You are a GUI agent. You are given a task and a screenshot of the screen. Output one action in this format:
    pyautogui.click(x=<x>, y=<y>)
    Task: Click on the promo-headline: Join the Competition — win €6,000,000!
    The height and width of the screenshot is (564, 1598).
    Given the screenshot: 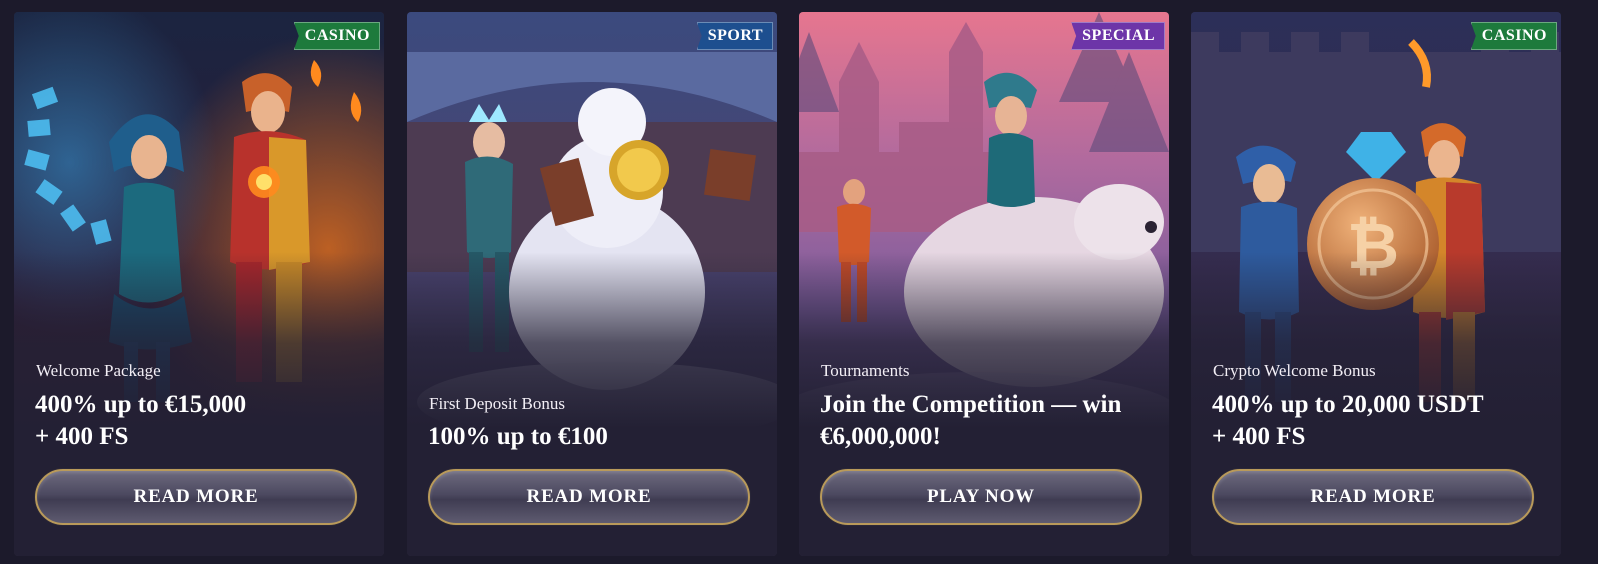 What is the action you would take?
    pyautogui.click(x=990, y=421)
    